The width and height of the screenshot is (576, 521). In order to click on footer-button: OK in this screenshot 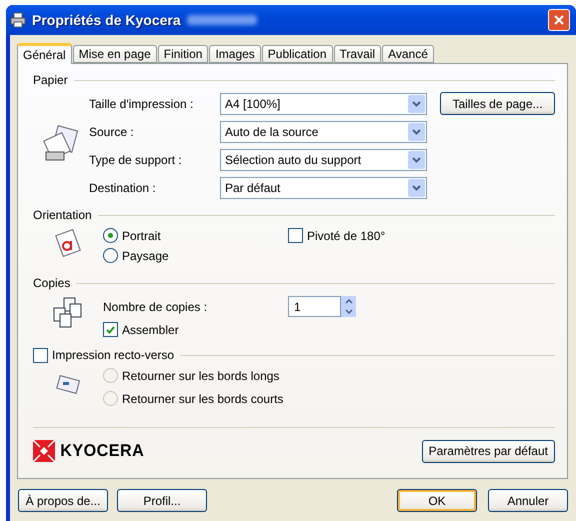, I will do `click(437, 500)`.